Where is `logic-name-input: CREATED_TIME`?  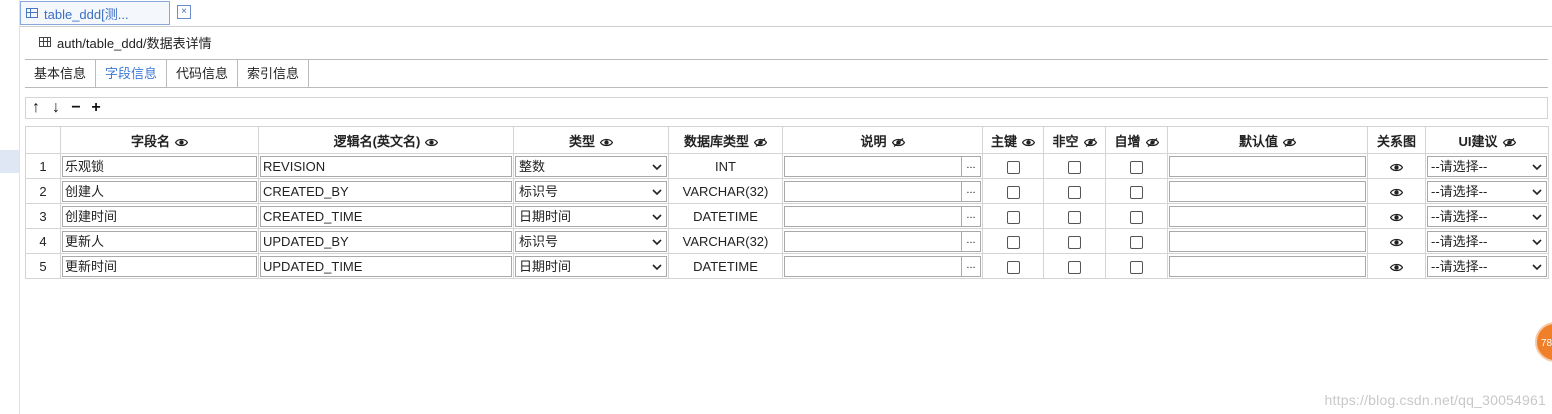
logic-name-input: CREATED_TIME is located at coordinates (386, 216).